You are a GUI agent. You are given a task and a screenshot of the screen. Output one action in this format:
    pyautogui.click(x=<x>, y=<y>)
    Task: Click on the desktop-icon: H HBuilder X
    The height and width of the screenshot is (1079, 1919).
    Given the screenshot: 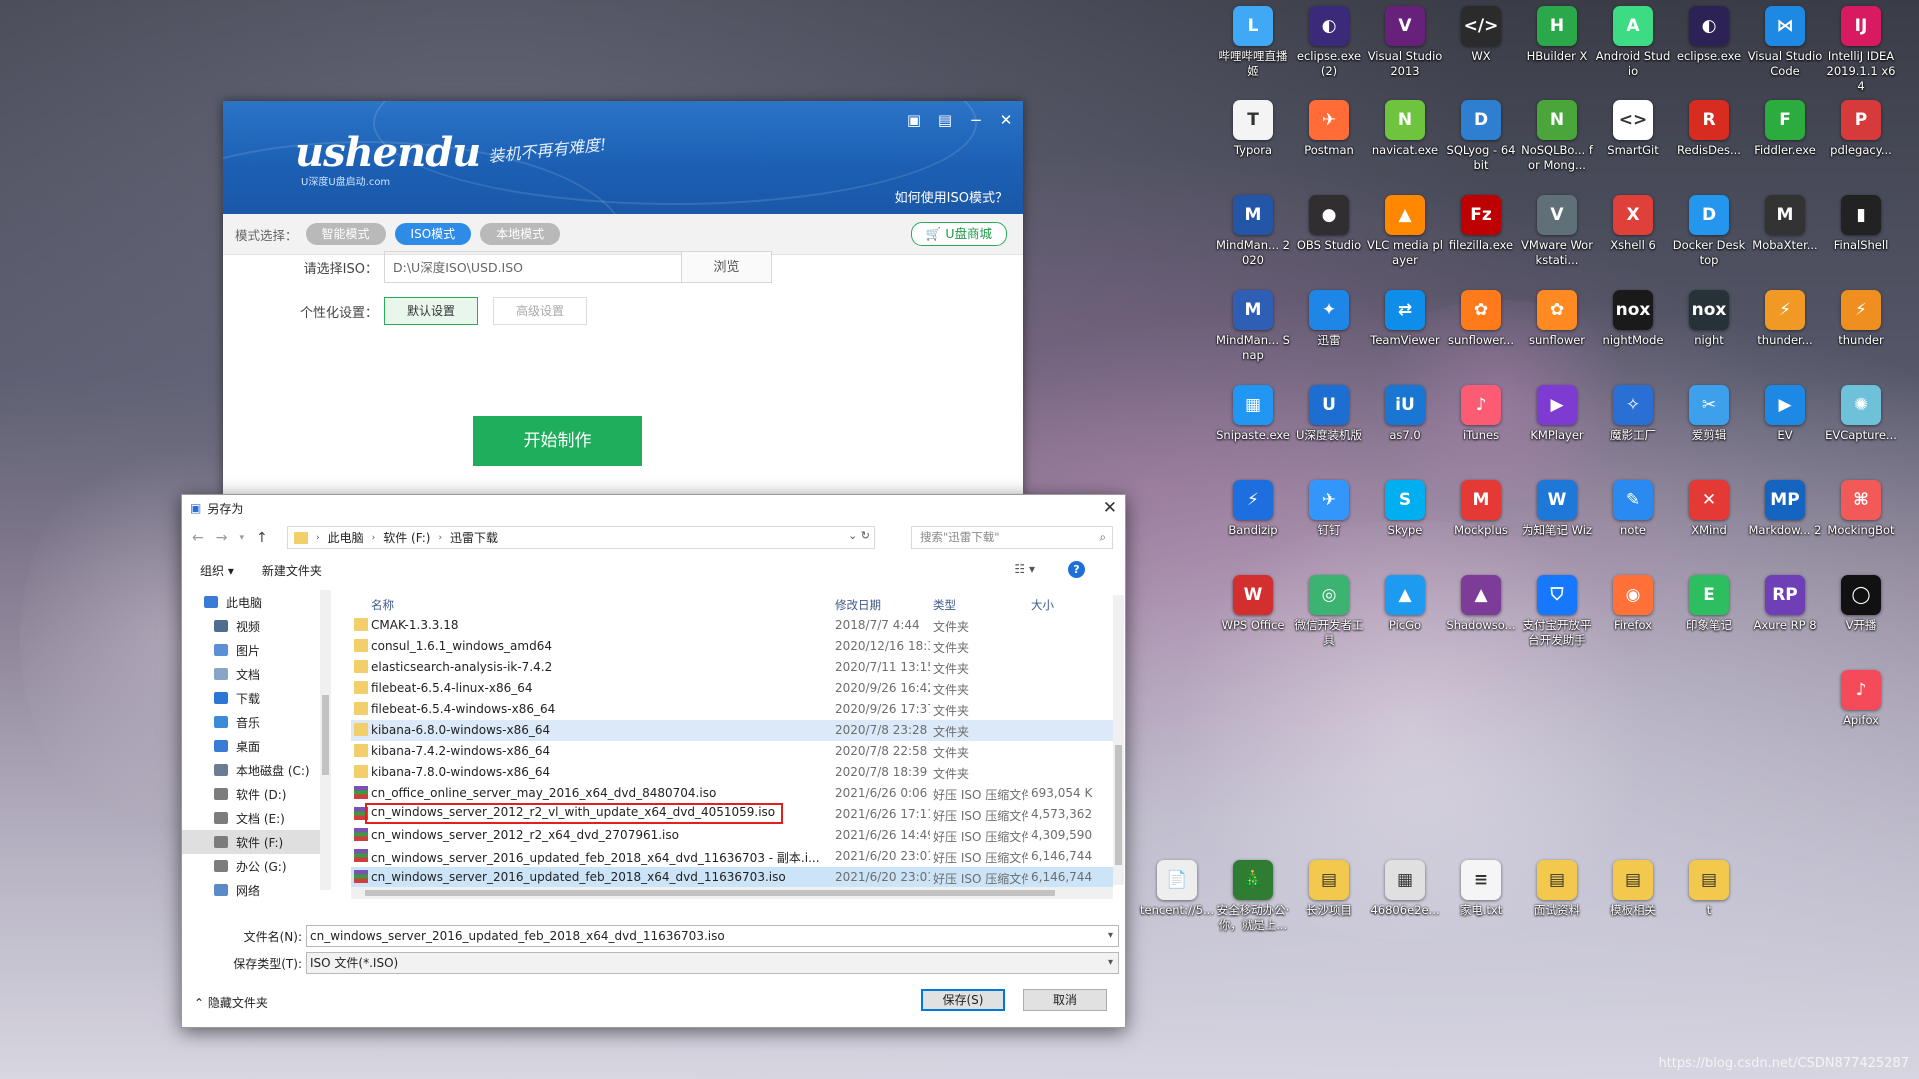 What is the action you would take?
    pyautogui.click(x=1557, y=35)
    